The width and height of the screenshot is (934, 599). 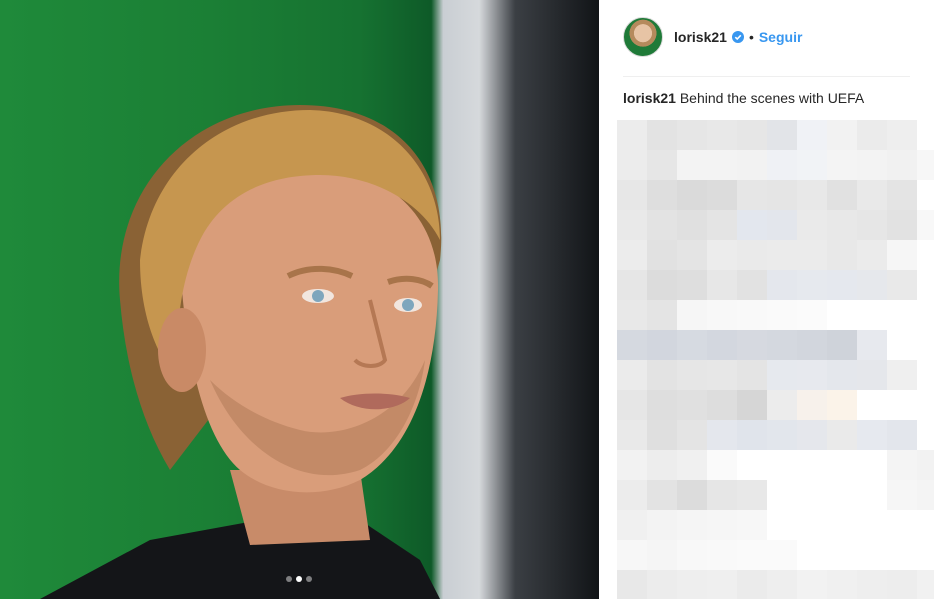 I want to click on post-header: lorisk21 • Seguir, so click(x=712, y=37).